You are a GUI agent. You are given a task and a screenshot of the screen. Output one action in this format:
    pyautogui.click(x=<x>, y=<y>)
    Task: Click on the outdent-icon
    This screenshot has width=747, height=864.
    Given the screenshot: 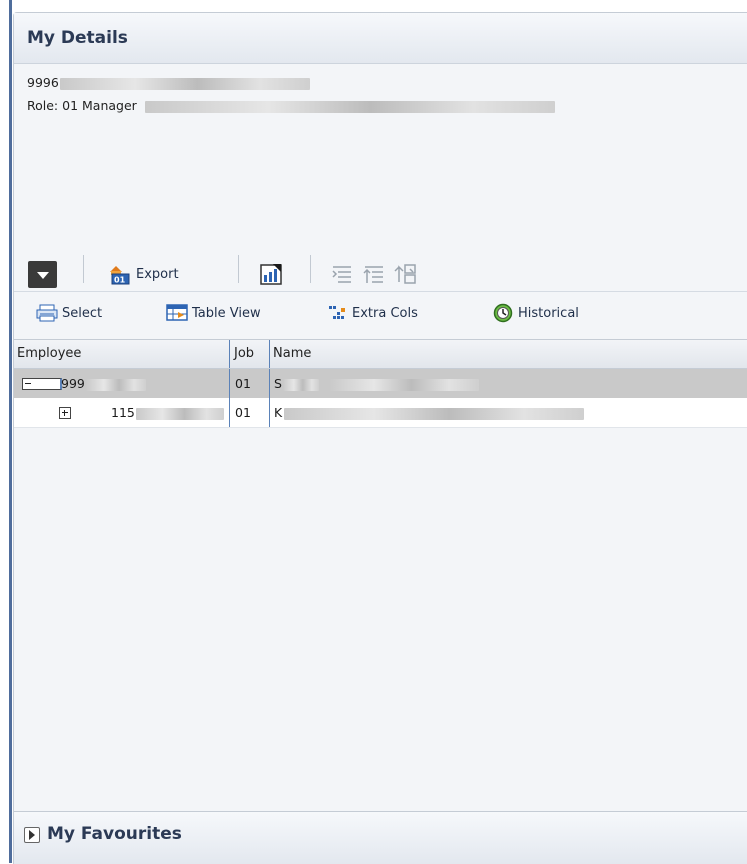 What is the action you would take?
    pyautogui.click(x=375, y=274)
    